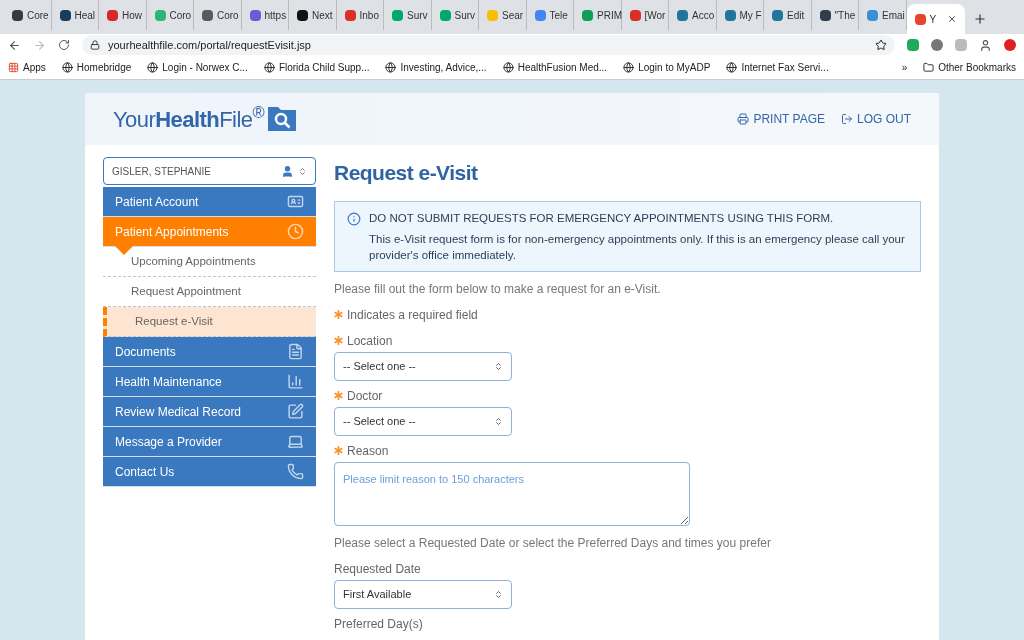 The image size is (1024, 640). What do you see at coordinates (189, 118) in the screenshot?
I see `logo-text: YourHealthFile$^{®}$` at bounding box center [189, 118].